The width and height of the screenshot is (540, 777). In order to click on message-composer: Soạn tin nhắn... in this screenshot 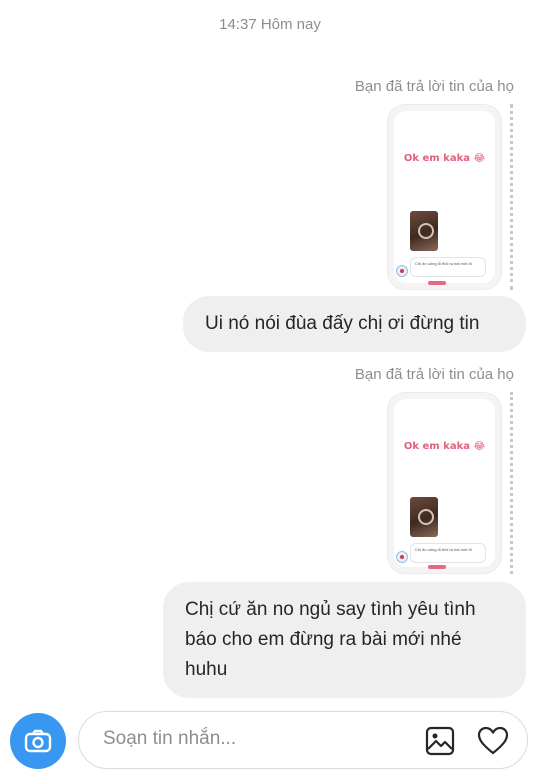, I will do `click(303, 740)`.